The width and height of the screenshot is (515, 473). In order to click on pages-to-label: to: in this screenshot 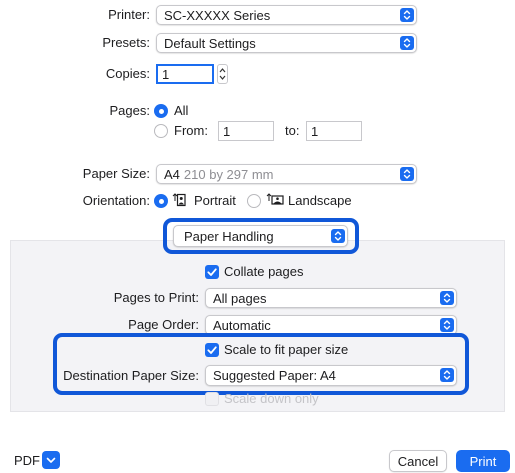, I will do `click(292, 130)`.